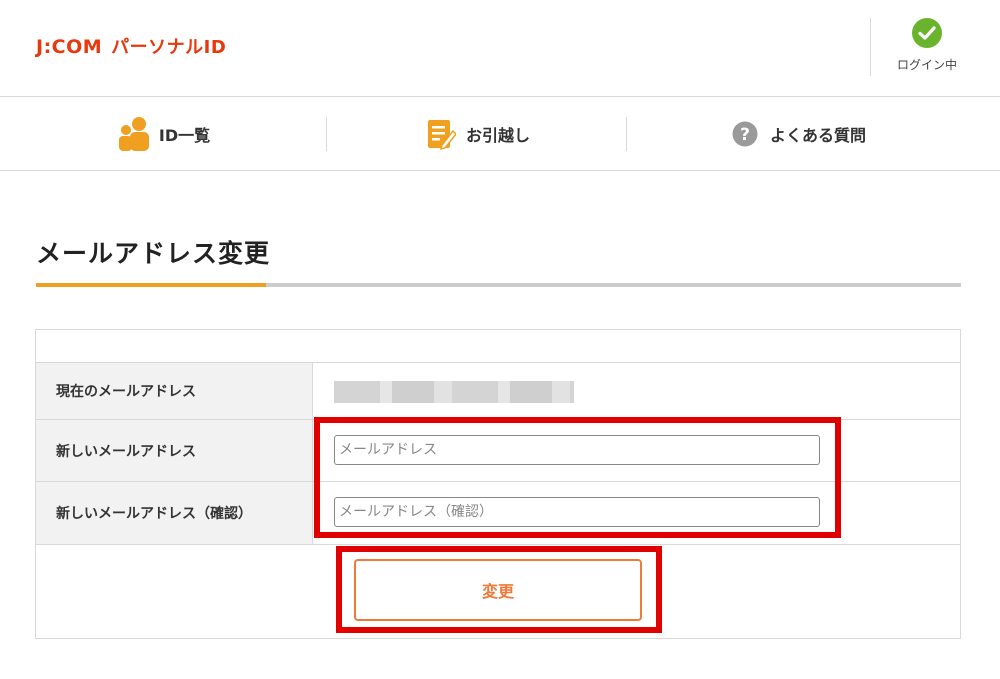  I want to click on question-icon: ?, so click(745, 134).